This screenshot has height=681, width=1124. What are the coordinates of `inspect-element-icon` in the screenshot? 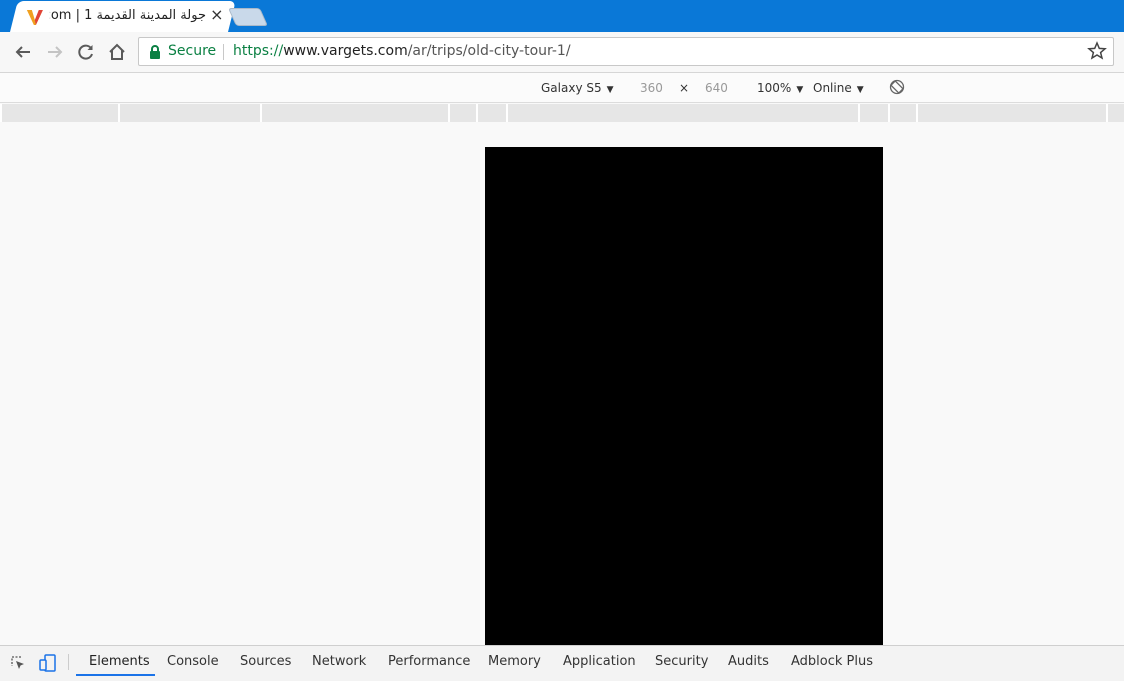 It's located at (18, 663).